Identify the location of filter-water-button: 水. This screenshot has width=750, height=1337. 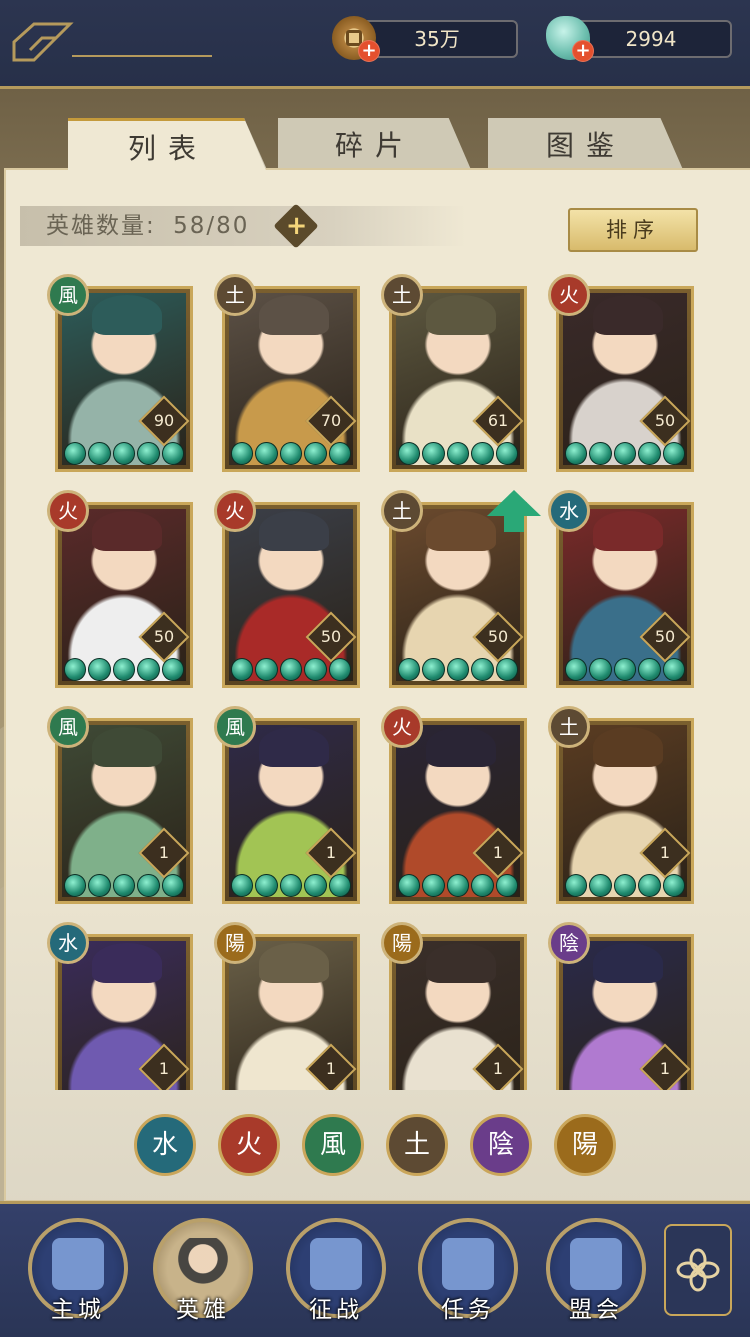
(165, 1145).